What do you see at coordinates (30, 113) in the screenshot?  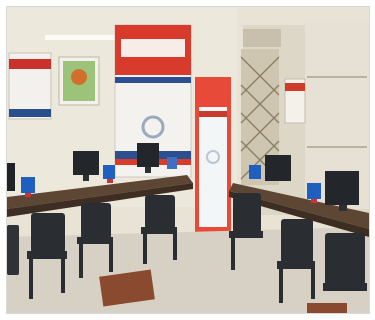 I see `left-poster-footer` at bounding box center [30, 113].